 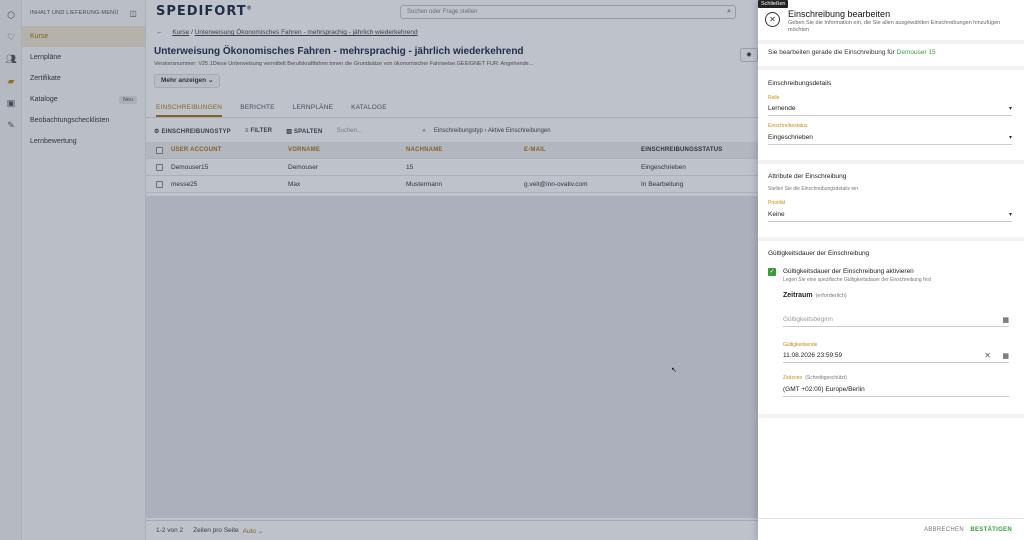 I want to click on cancel-button: ABBRECHEN, so click(x=944, y=530).